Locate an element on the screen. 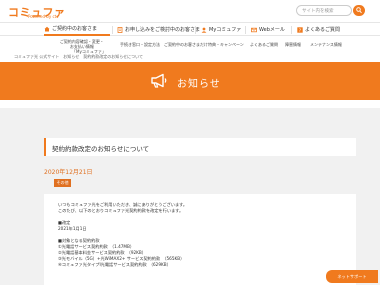  site-header: コミュファ Powered by ctc サイト内を検索 is located at coordinates (190, 11).